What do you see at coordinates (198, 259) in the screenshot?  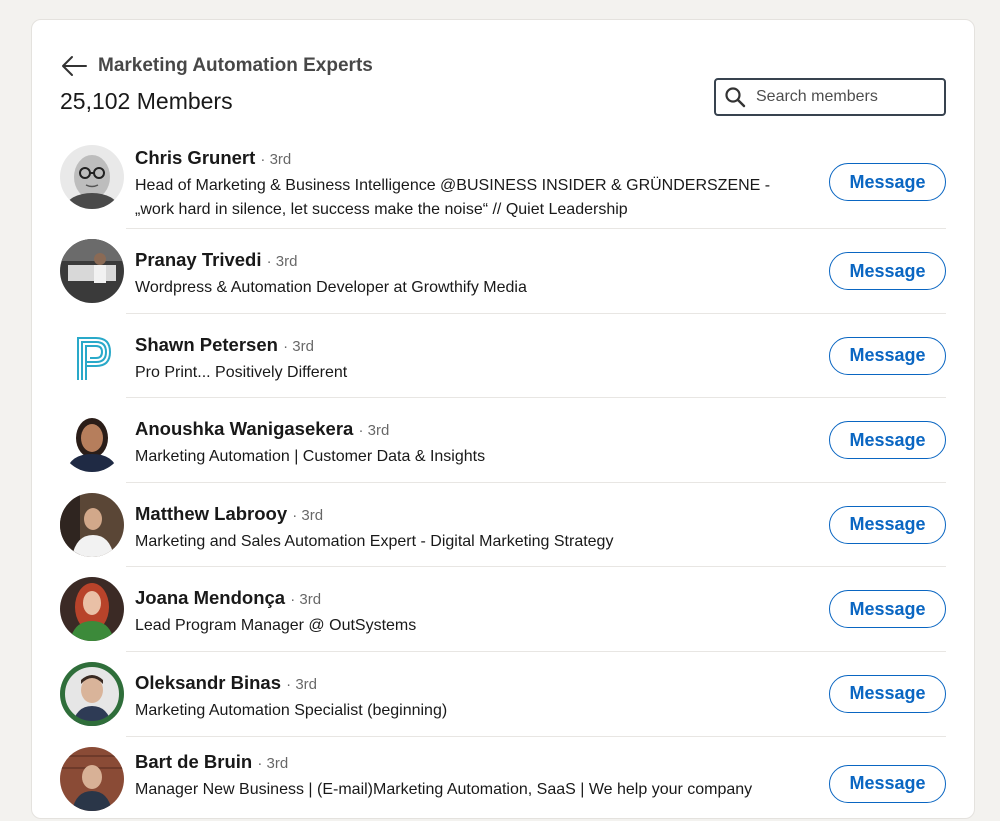 I see `member-name: Pranay Trivedi` at bounding box center [198, 259].